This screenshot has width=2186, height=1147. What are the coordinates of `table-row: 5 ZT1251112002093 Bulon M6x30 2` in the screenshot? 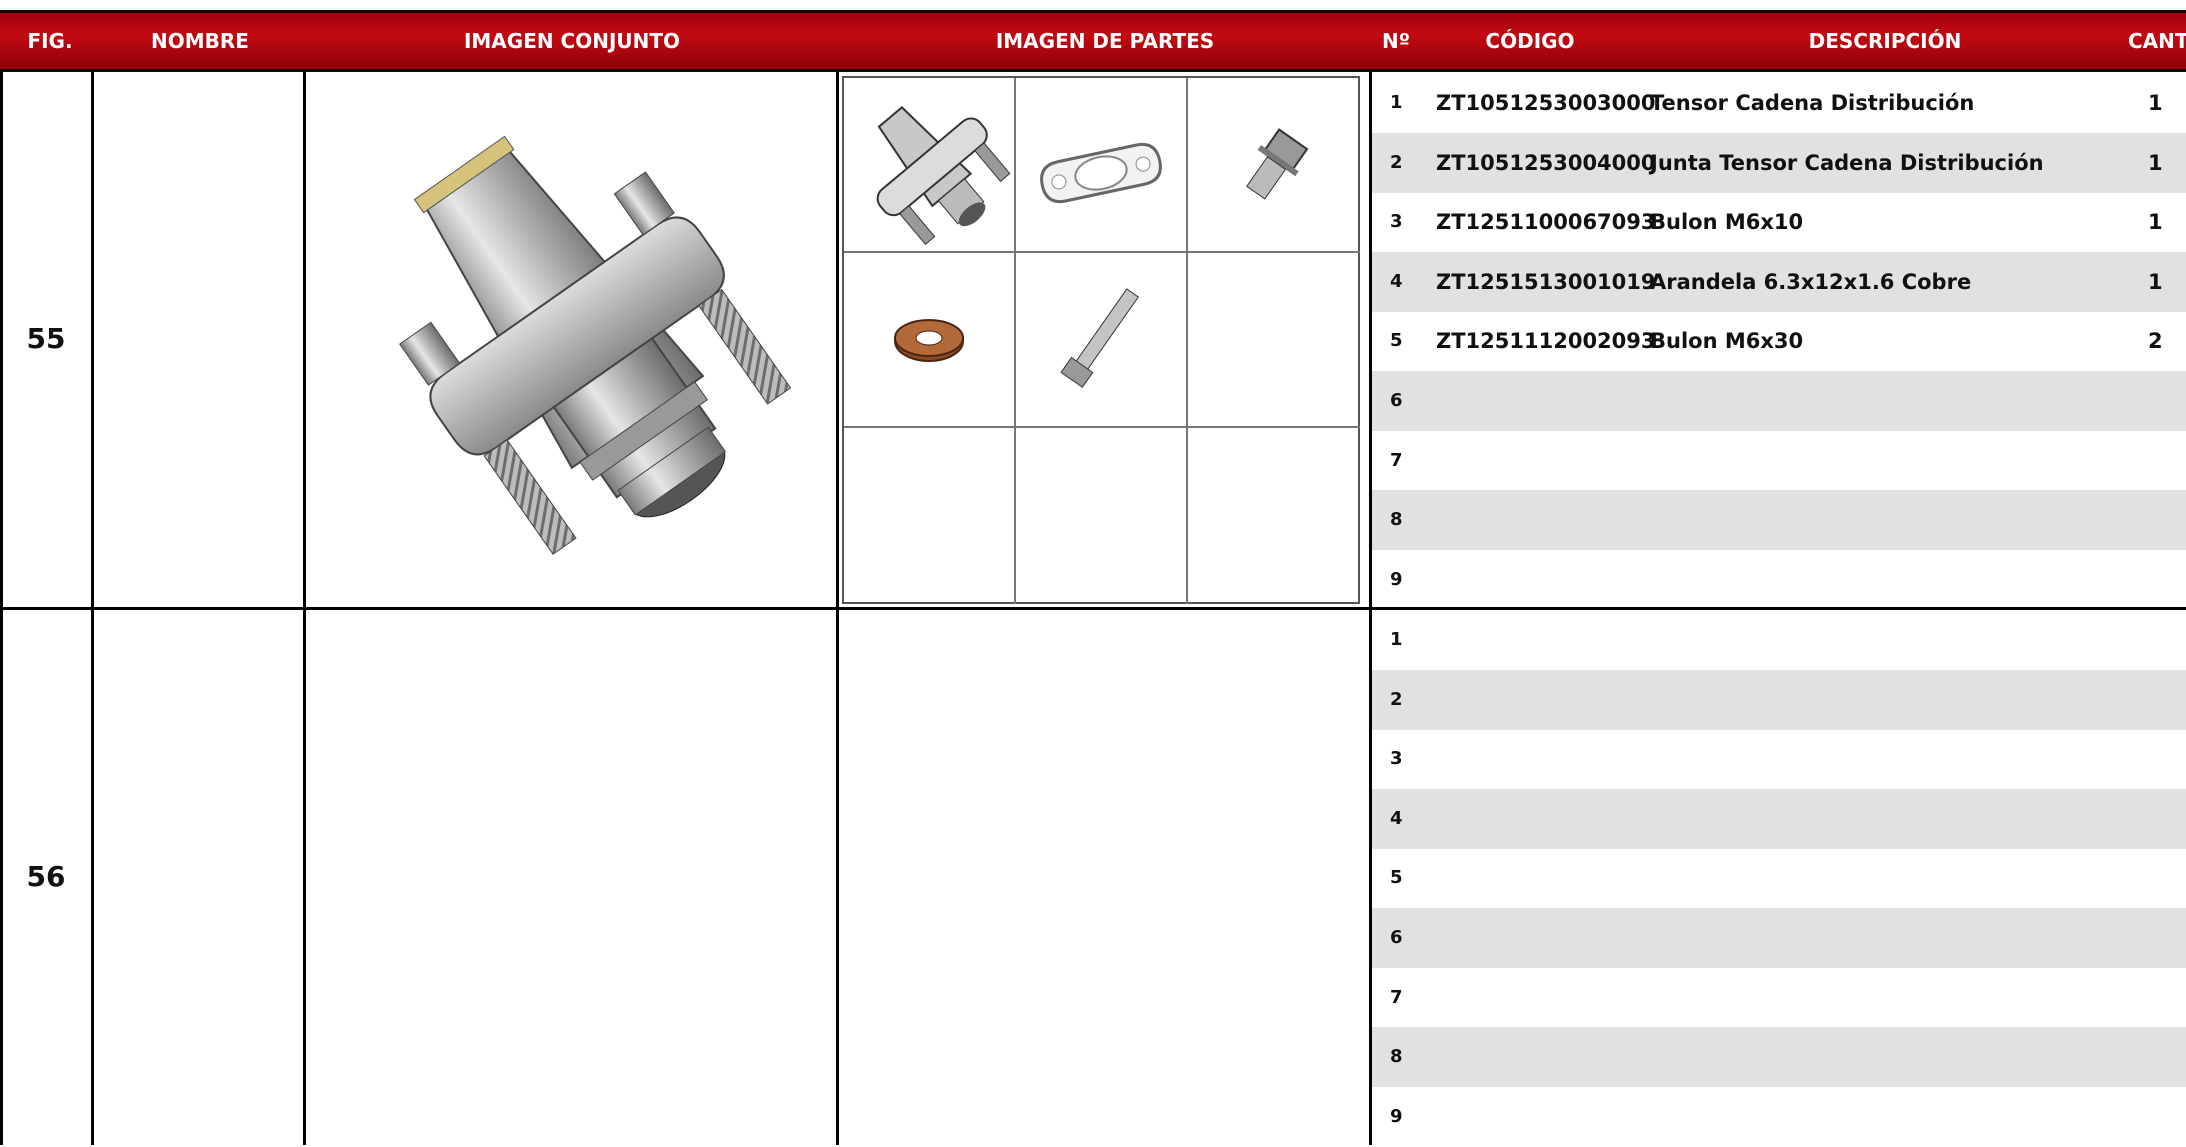 It's located at (1779, 341).